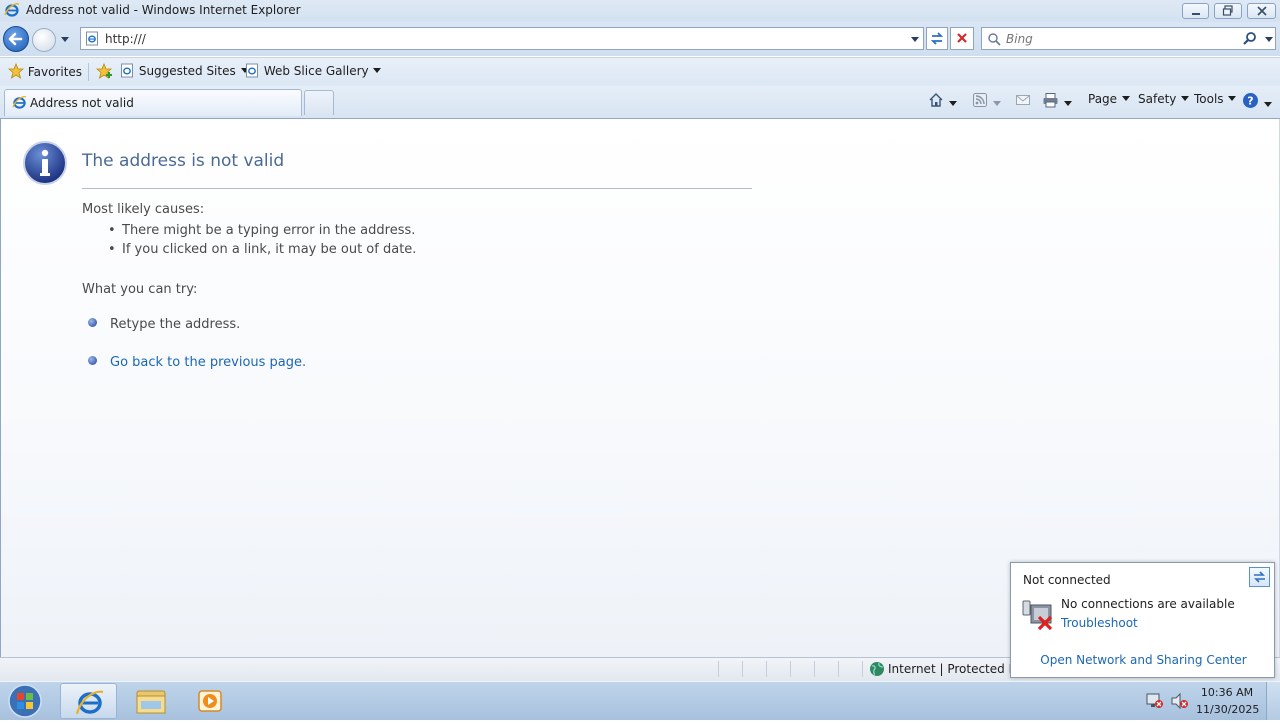 This screenshot has width=1280, height=723. I want to click on rss-feed-icon, so click(980, 100).